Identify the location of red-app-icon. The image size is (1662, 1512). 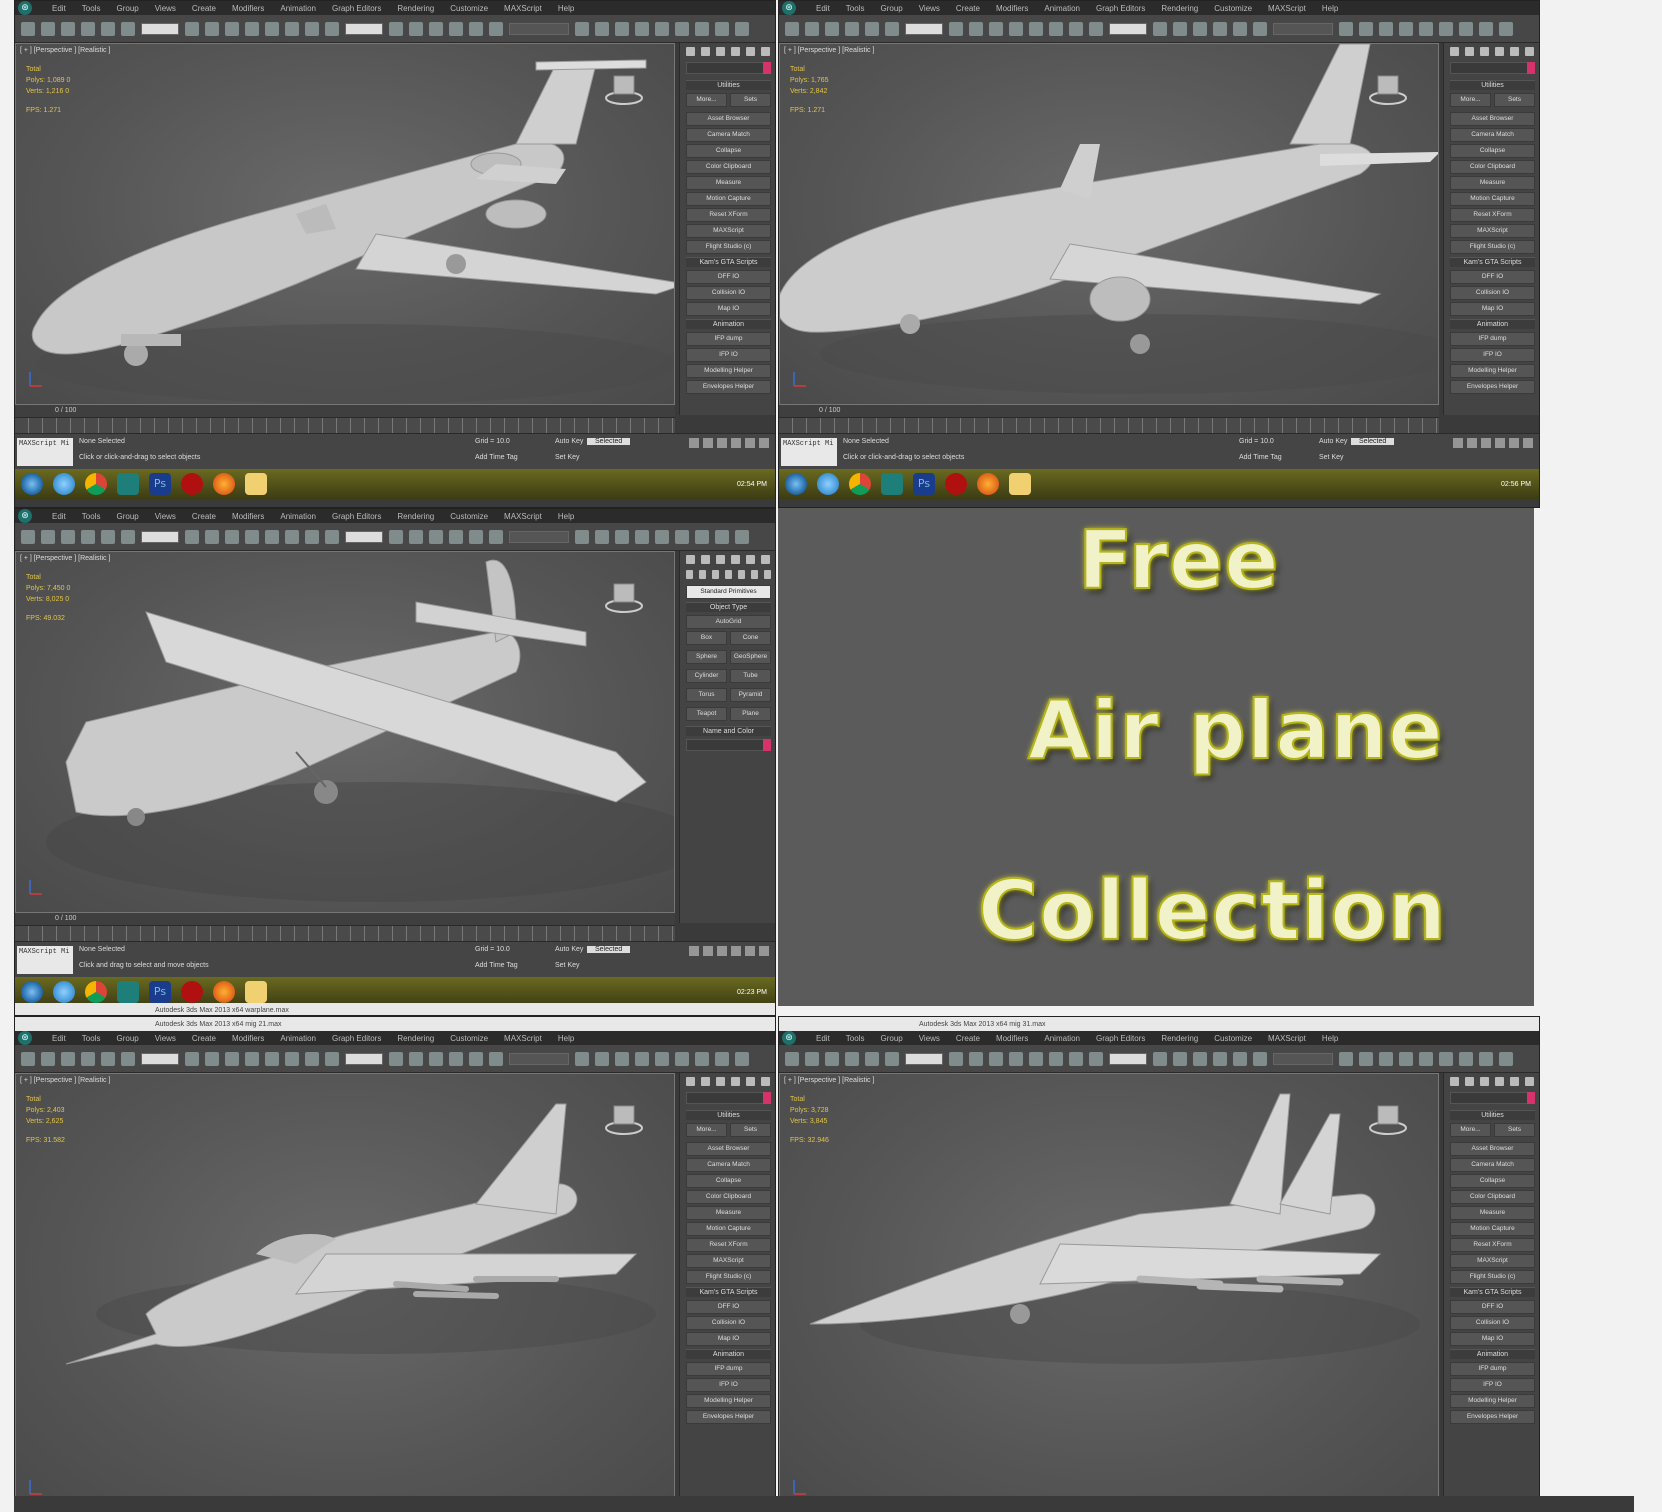
(956, 484).